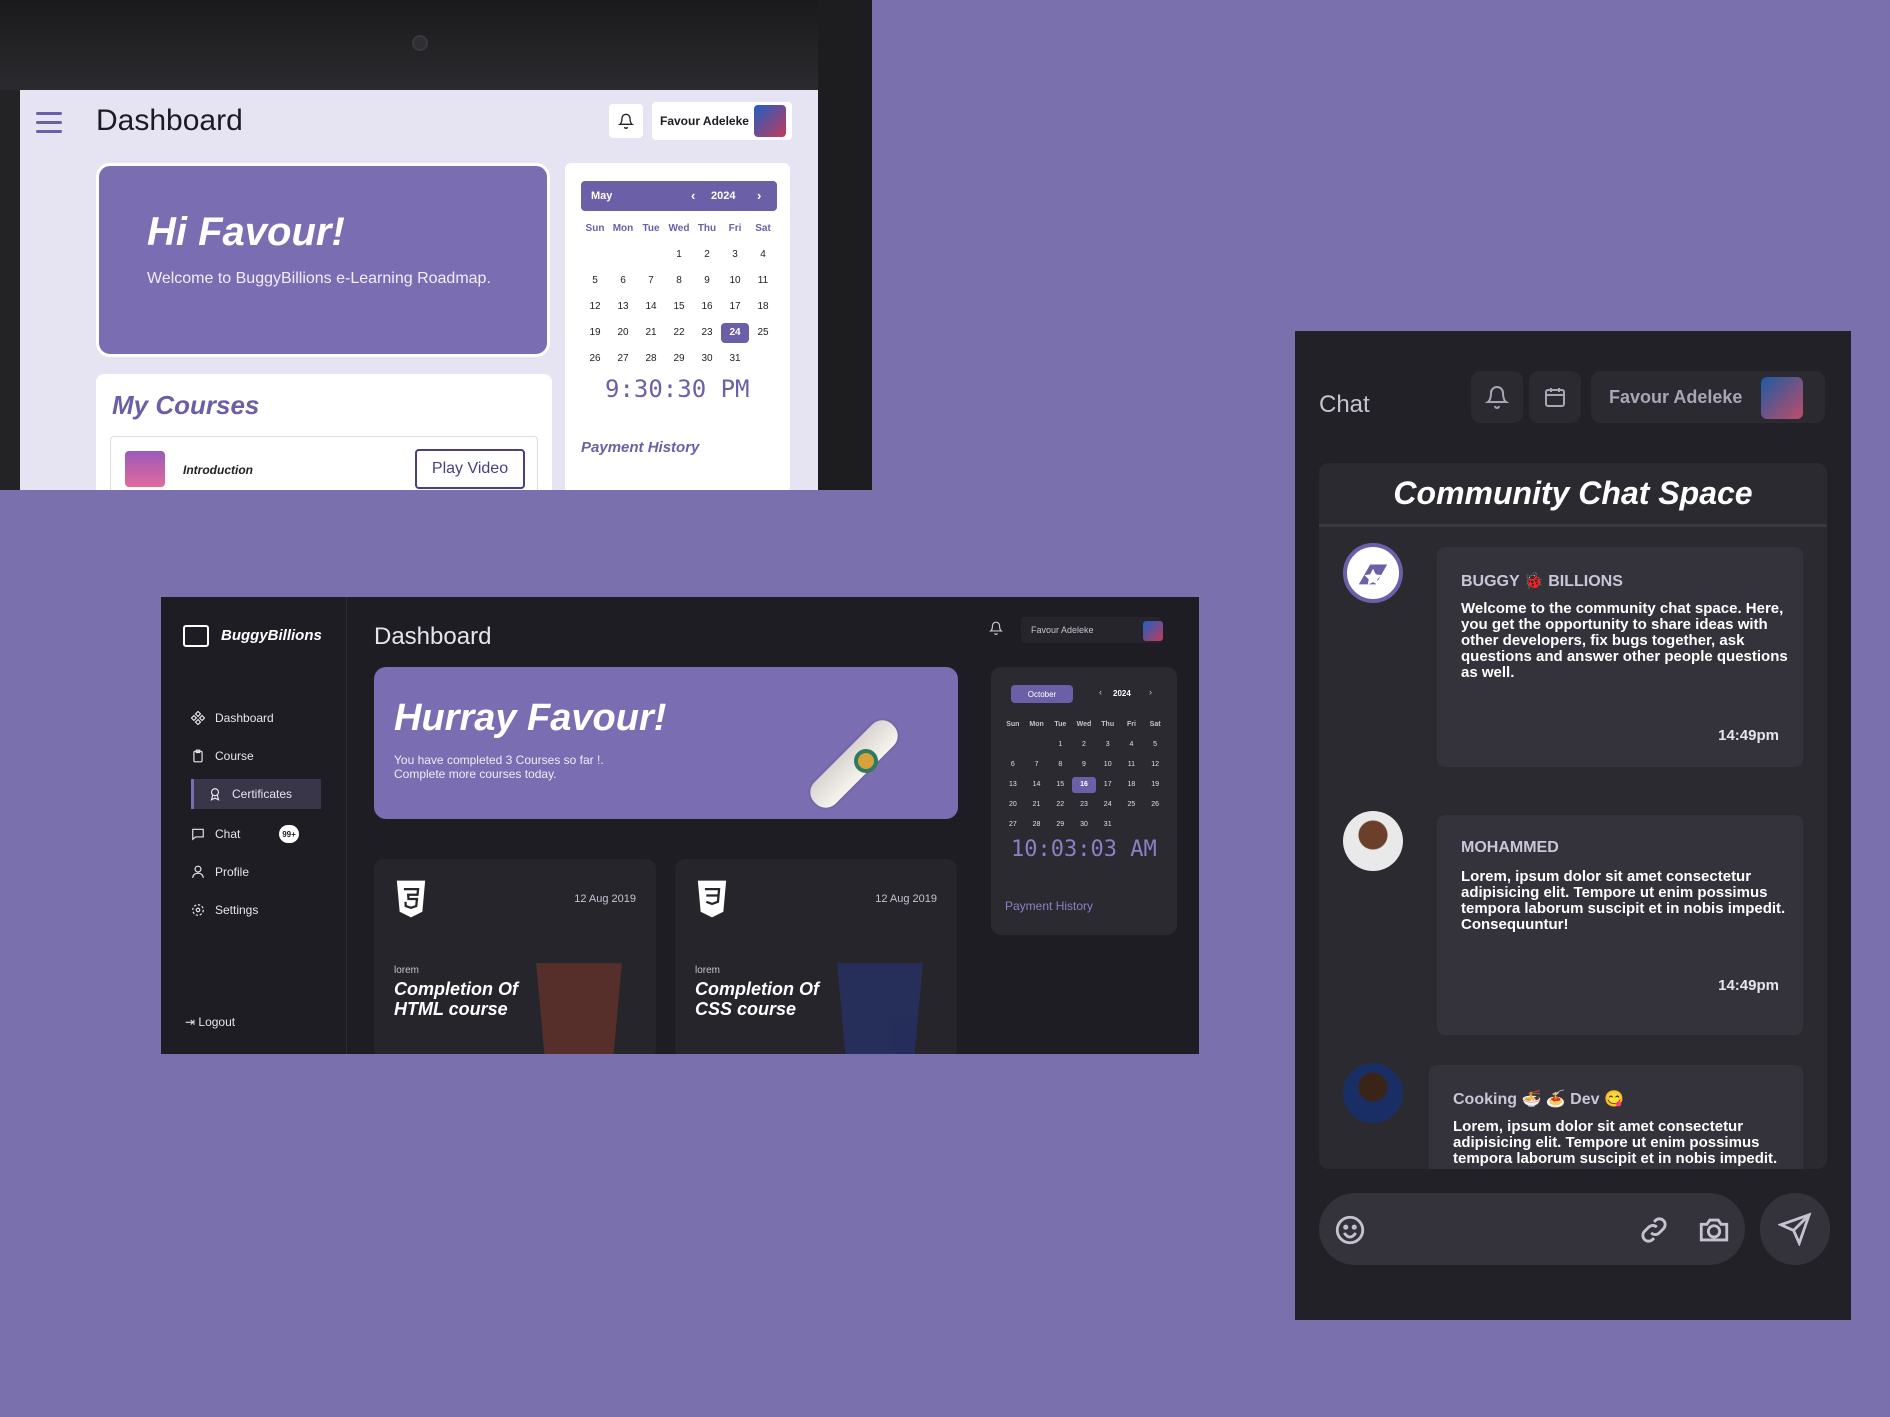 The width and height of the screenshot is (1890, 1417). I want to click on sidebar-item-dashboard: Dashboard, so click(256, 718).